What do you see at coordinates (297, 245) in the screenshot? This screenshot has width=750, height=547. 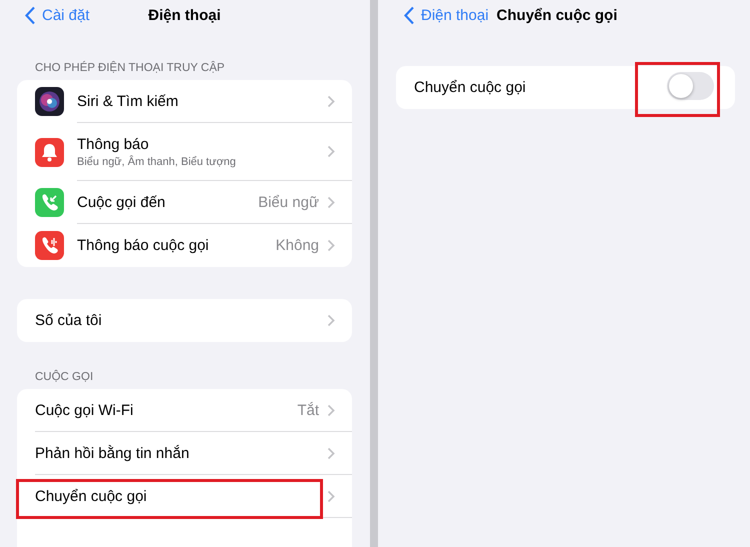 I see `row-value: Không` at bounding box center [297, 245].